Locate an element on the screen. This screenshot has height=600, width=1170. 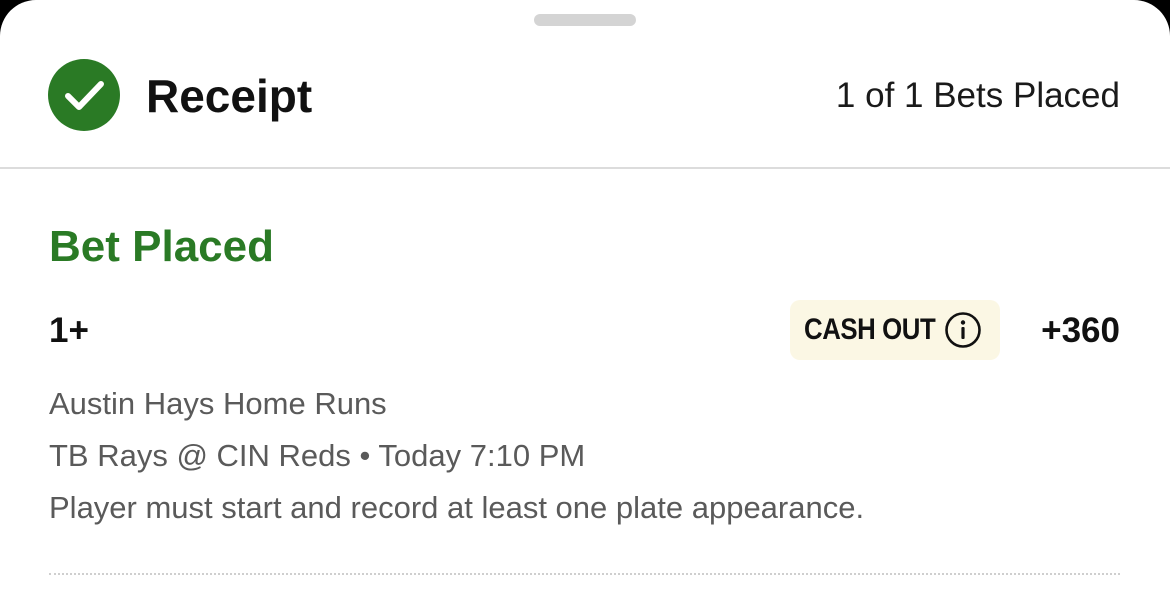
cash-out-label: CASH OUT is located at coordinates (870, 329).